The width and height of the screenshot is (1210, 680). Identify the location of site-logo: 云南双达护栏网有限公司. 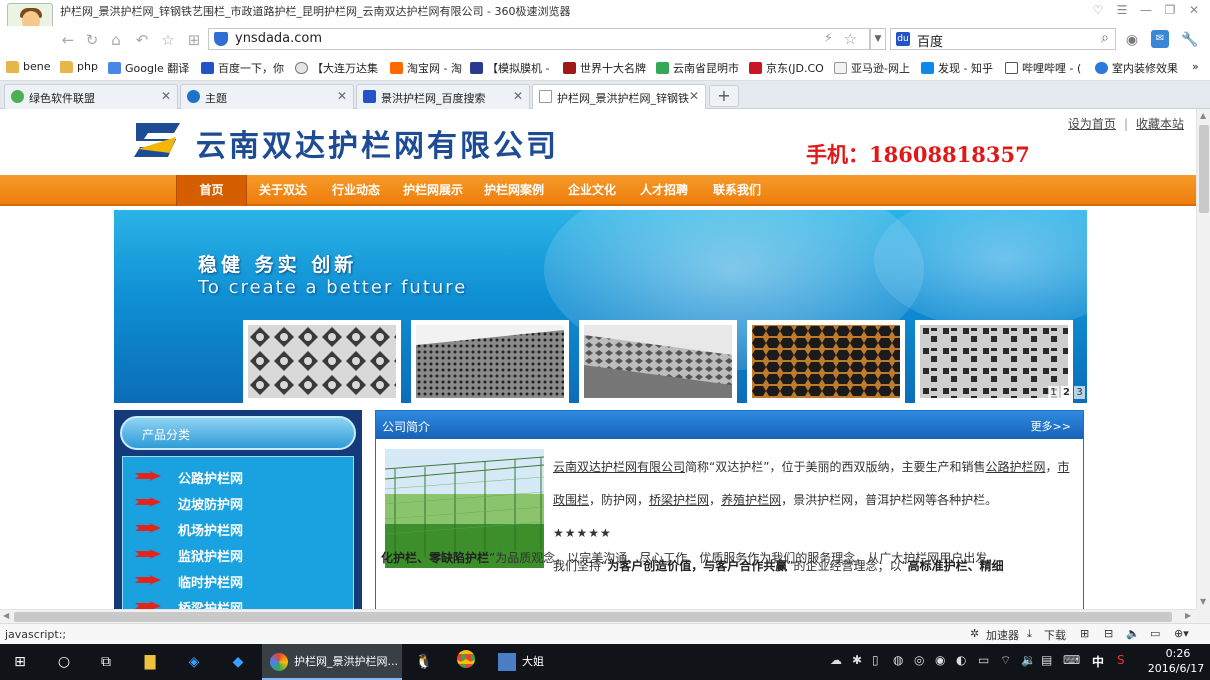
(351, 140).